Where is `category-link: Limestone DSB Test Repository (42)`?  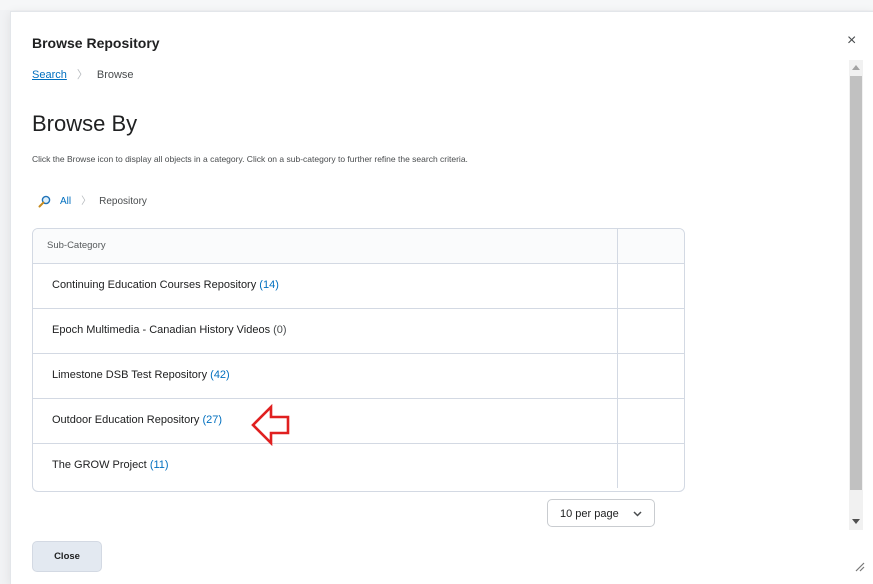
category-link: Limestone DSB Test Repository (42) is located at coordinates (141, 375).